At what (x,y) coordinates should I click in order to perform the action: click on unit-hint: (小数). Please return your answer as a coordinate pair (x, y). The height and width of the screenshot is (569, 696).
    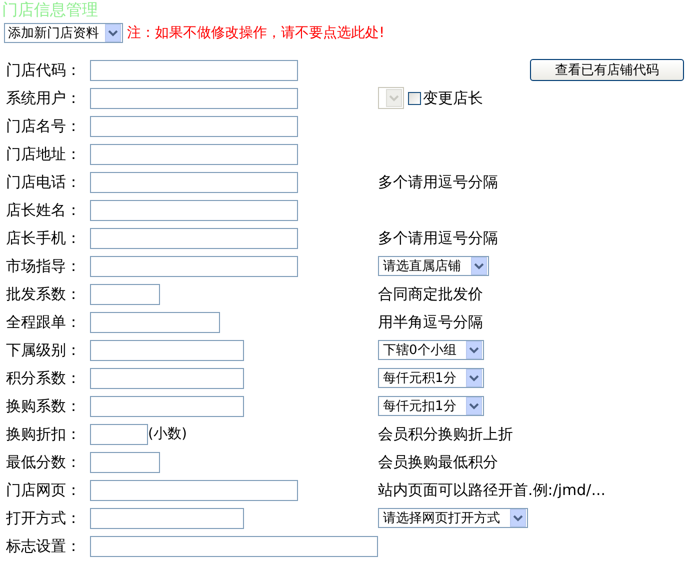
    Looking at the image, I should click on (167, 434).